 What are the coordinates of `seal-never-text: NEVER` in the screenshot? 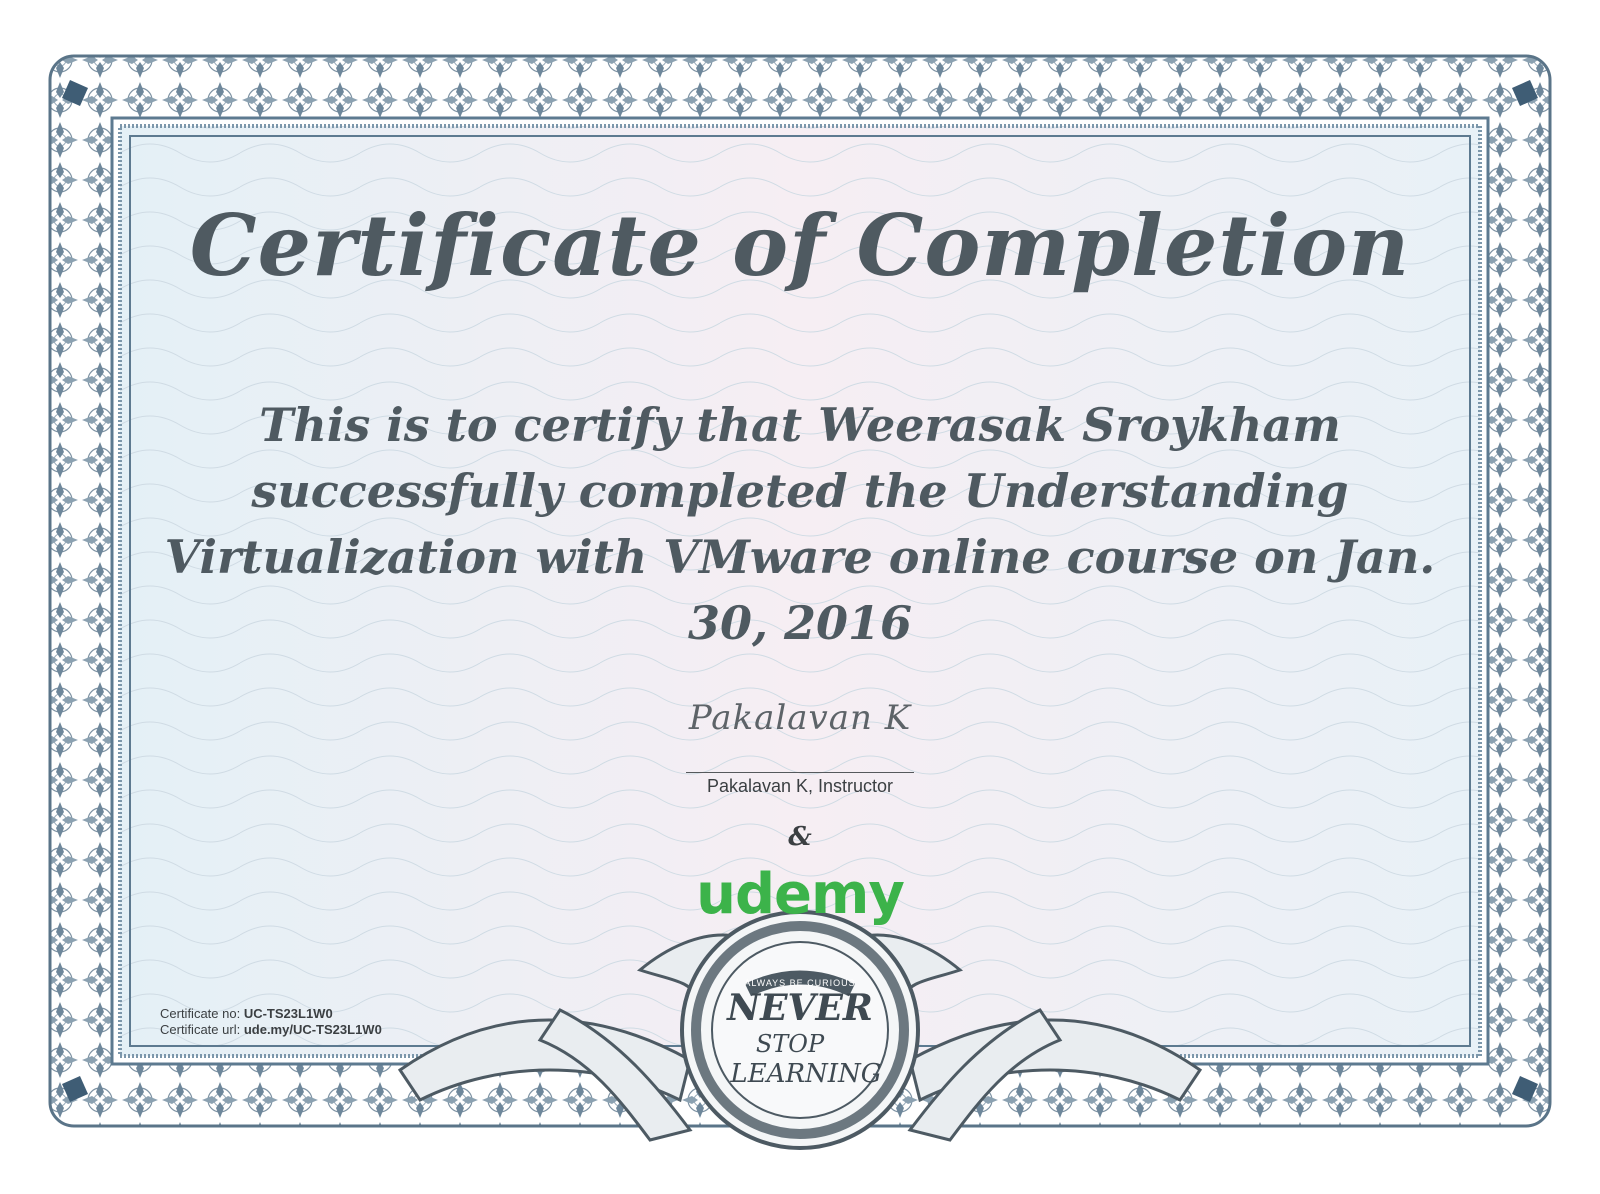 It's located at (799, 1008).